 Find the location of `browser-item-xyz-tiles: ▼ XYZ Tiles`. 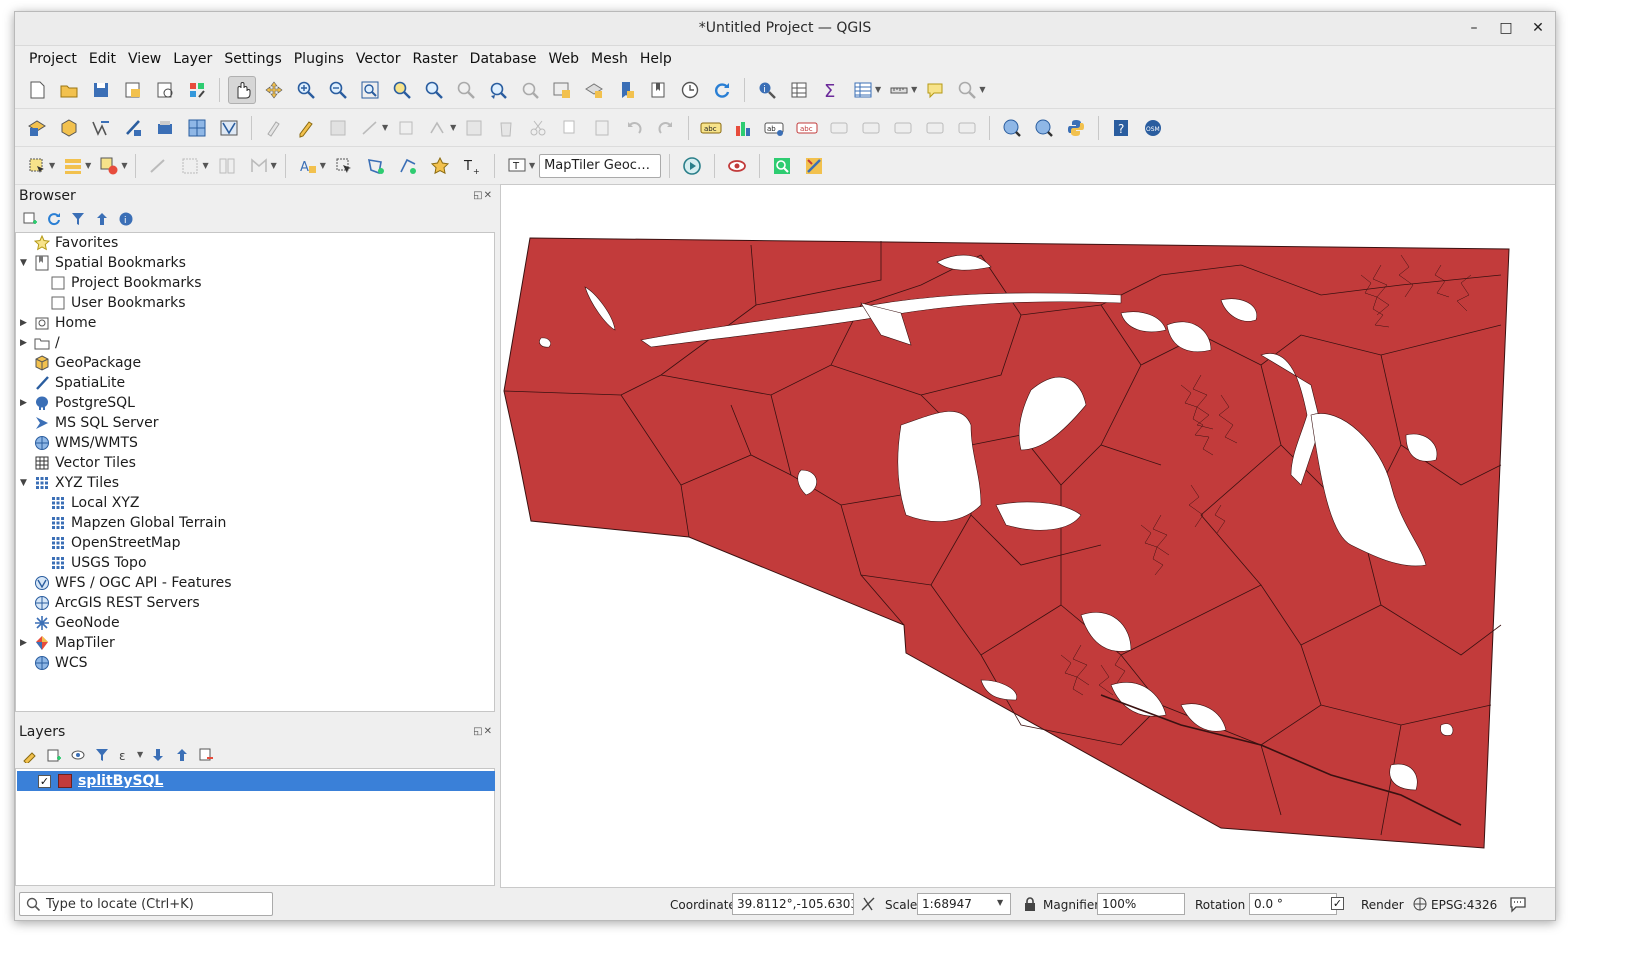

browser-item-xyz-tiles: ▼ XYZ Tiles is located at coordinates (69, 483).